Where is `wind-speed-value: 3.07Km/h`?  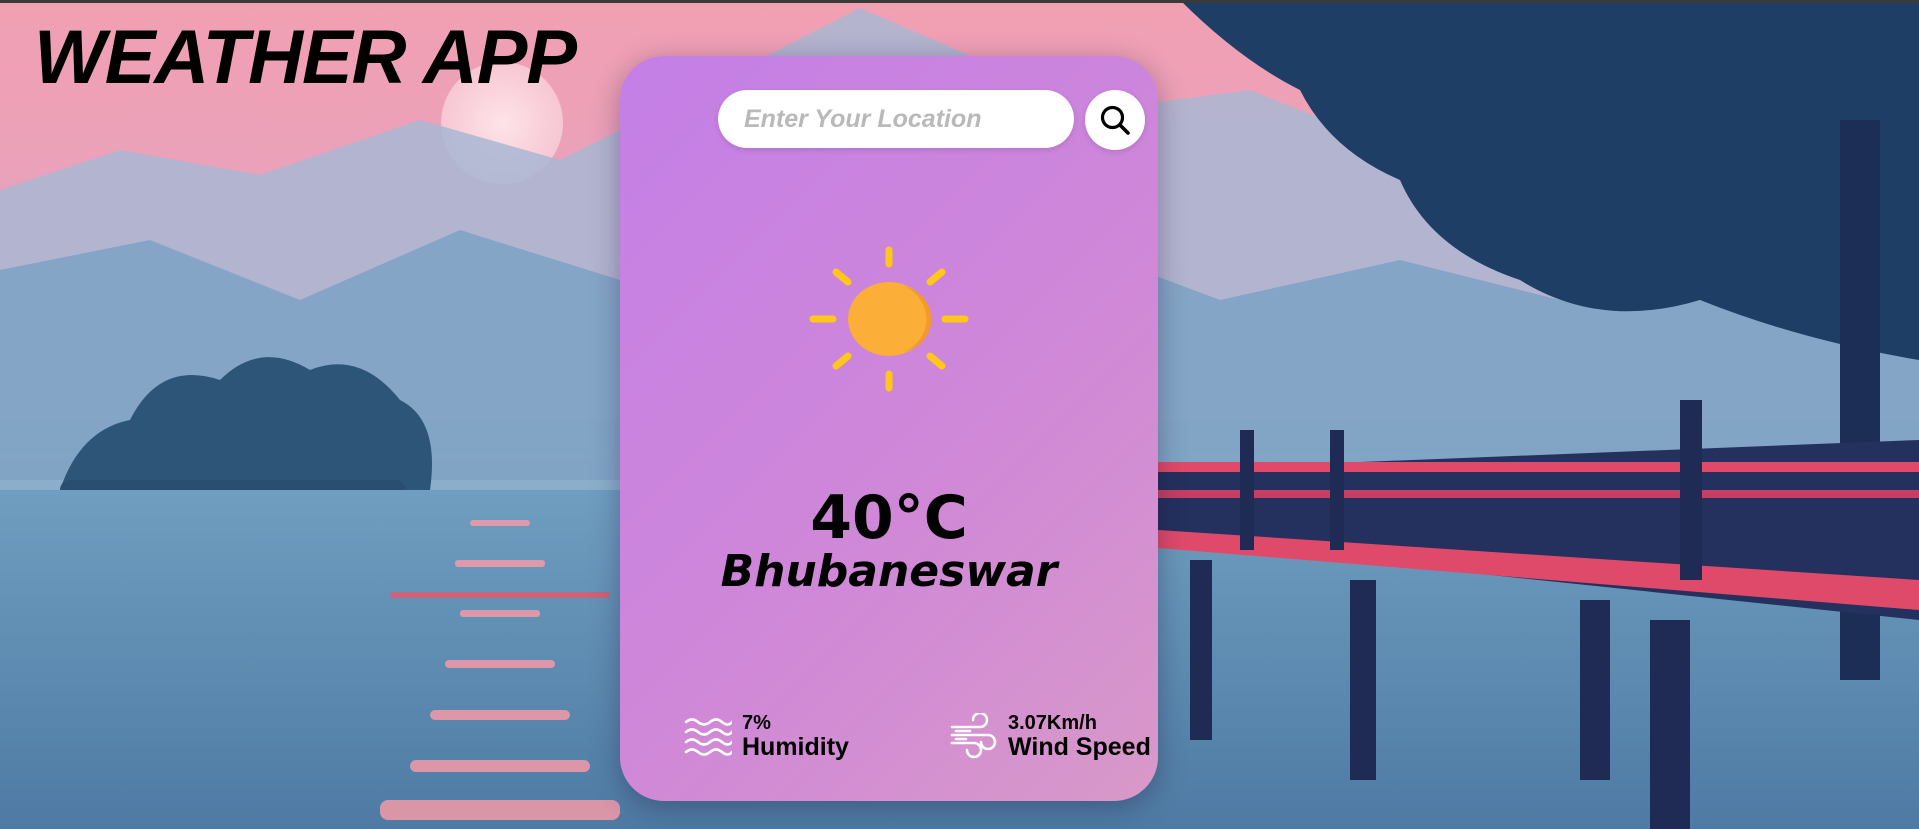
wind-speed-value: 3.07Km/h is located at coordinates (1052, 723).